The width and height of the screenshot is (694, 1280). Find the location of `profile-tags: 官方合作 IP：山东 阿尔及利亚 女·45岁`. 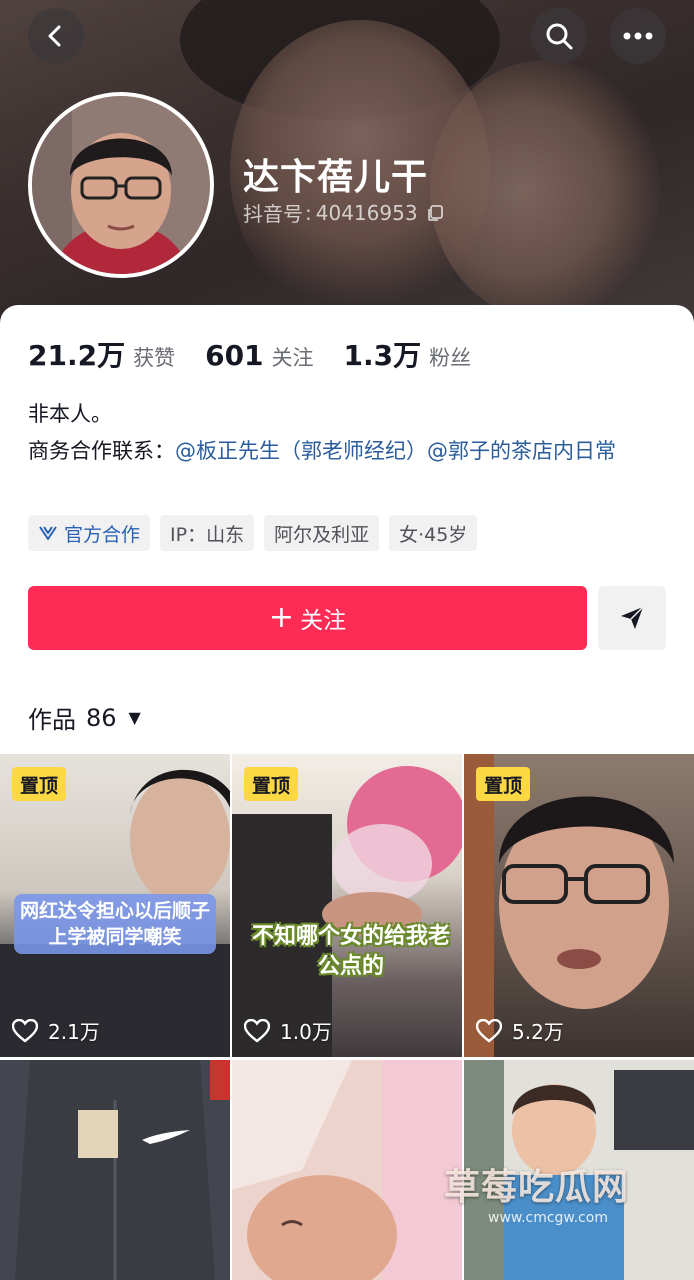

profile-tags: 官方合作 IP：山东 阿尔及利亚 女·45岁 is located at coordinates (257, 533).